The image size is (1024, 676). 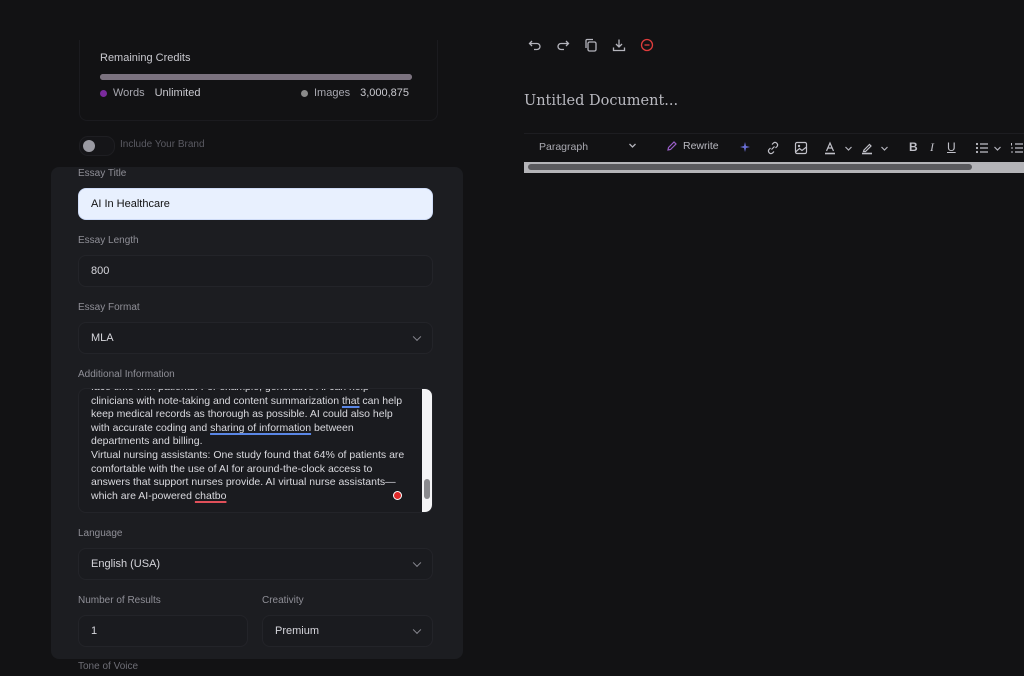 I want to click on italic-button: I, so click(x=932, y=147).